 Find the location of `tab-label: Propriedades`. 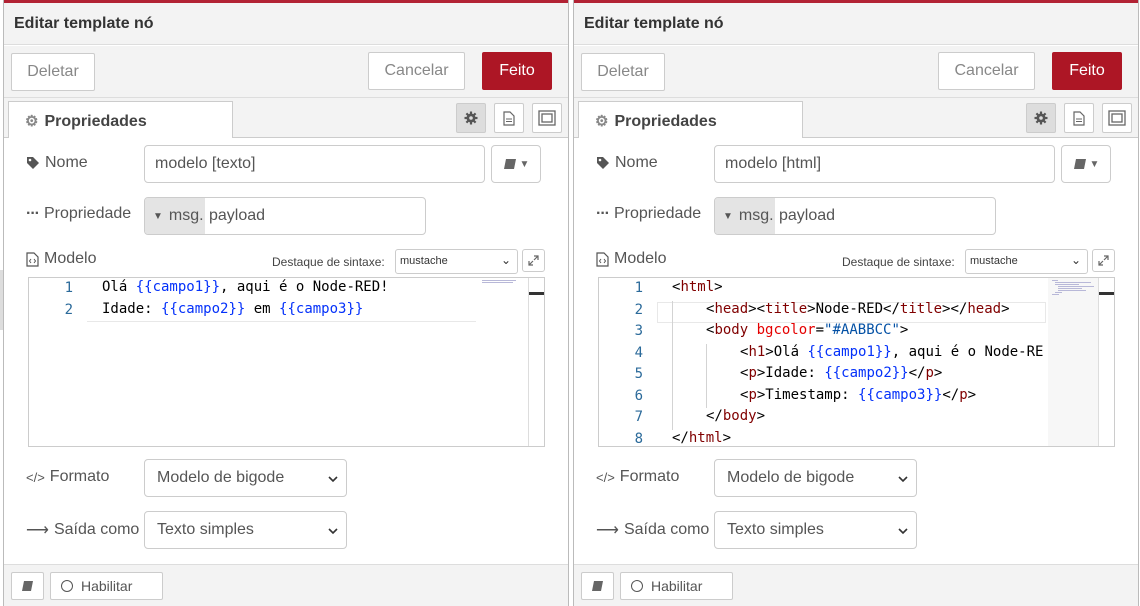

tab-label: Propriedades is located at coordinates (95, 121).